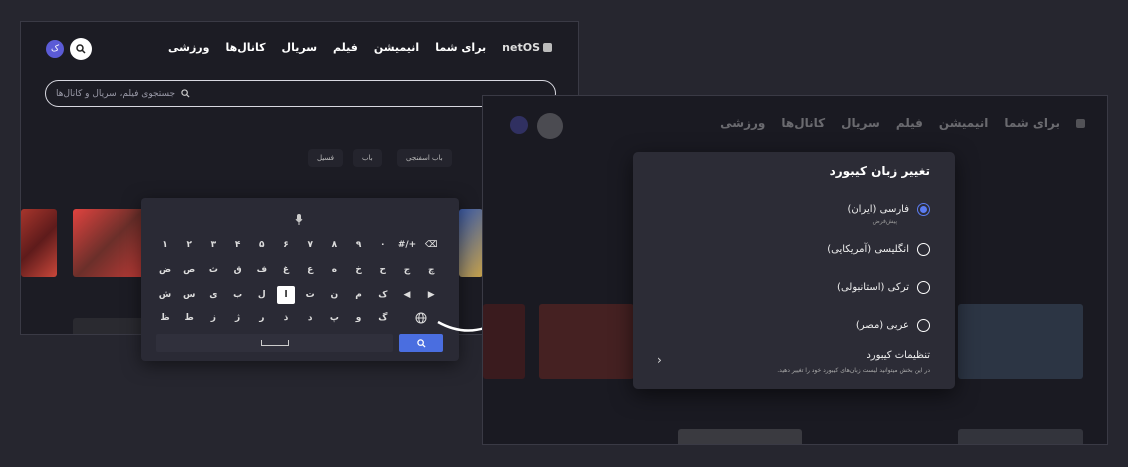  Describe the element at coordinates (189, 245) in the screenshot. I see `keyboard-key: ۲` at that location.